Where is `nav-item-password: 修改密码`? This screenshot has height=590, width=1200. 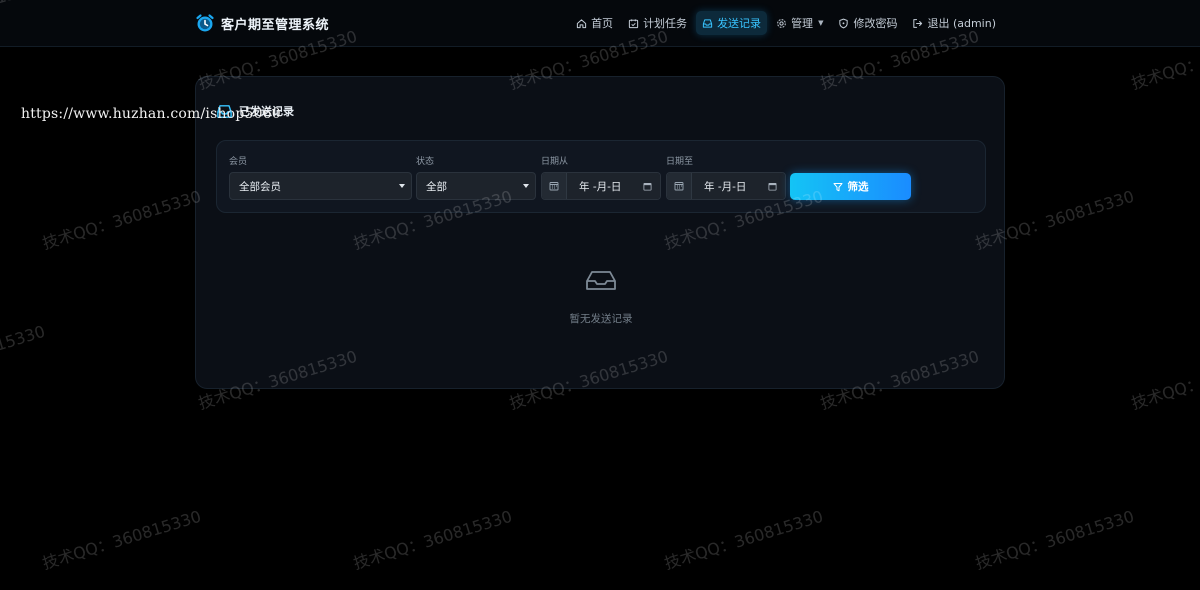 nav-item-password: 修改密码 is located at coordinates (867, 23).